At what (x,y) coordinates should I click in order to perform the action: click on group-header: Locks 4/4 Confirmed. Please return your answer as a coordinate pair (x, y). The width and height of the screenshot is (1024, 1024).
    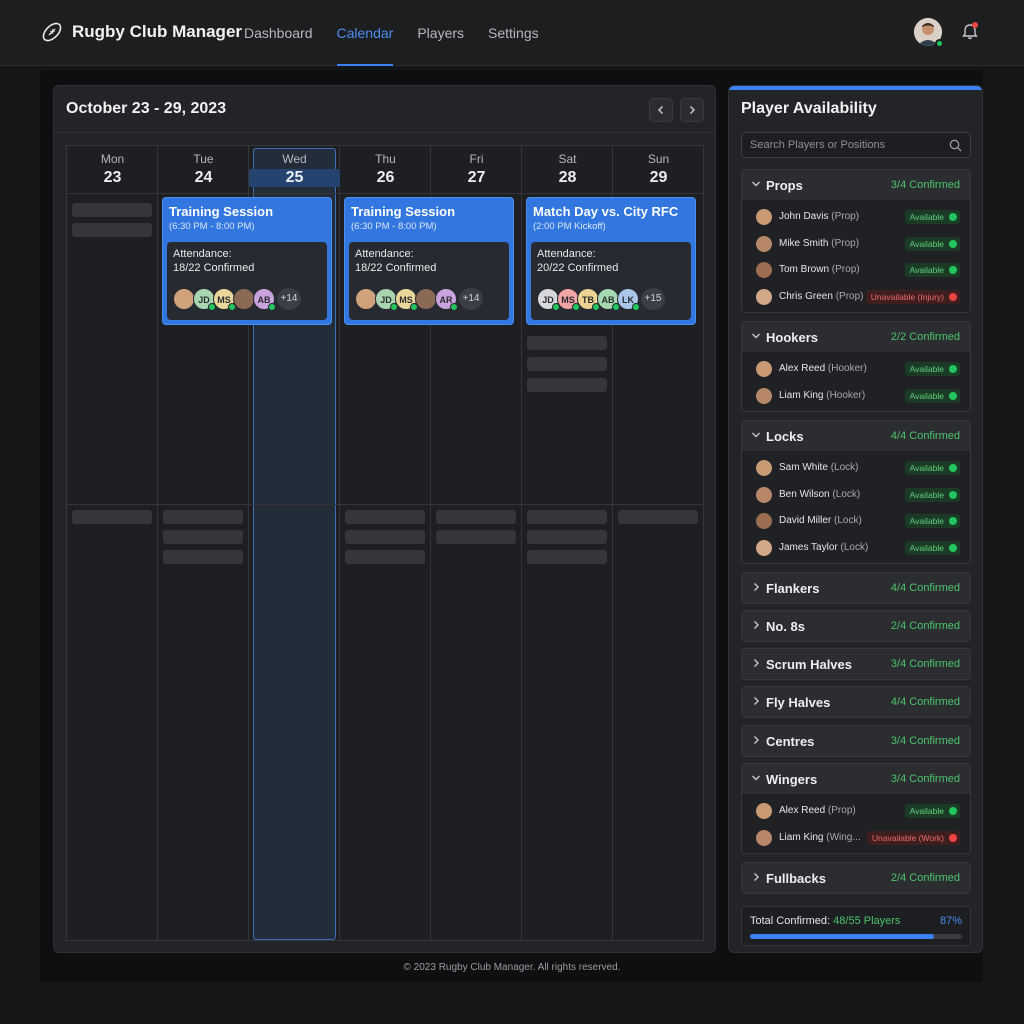
    Looking at the image, I should click on (856, 436).